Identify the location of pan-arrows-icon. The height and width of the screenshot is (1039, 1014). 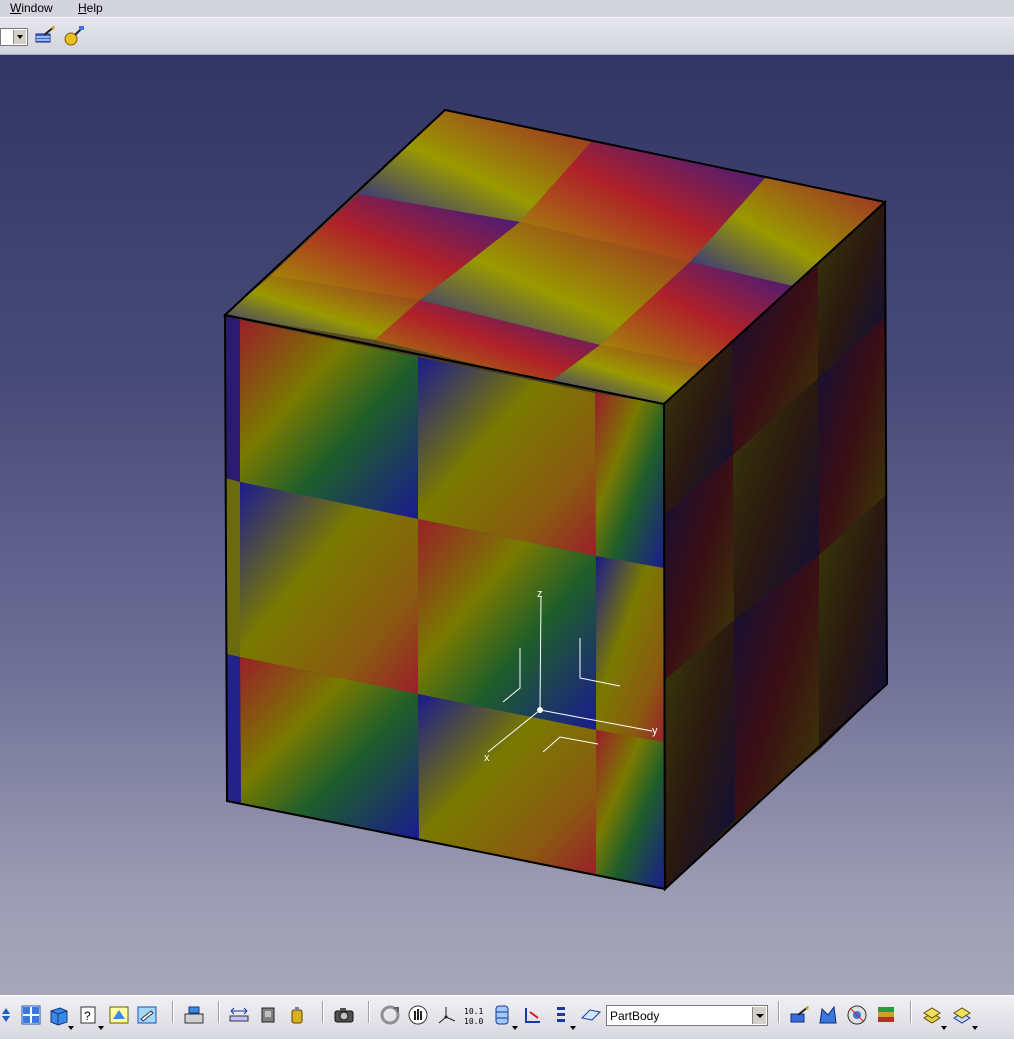
(11, 1015).